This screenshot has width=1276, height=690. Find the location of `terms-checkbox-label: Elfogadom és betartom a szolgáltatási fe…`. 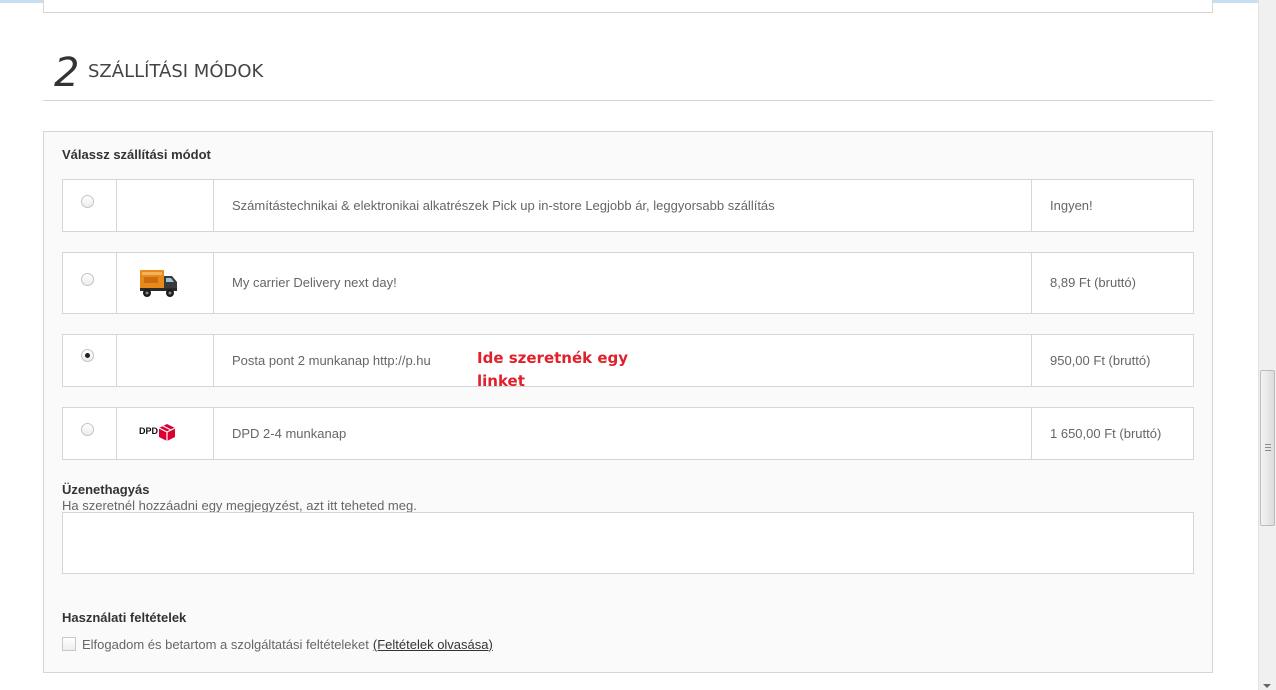

terms-checkbox-label: Elfogadom és betartom a szolgáltatási fe… is located at coordinates (225, 644).